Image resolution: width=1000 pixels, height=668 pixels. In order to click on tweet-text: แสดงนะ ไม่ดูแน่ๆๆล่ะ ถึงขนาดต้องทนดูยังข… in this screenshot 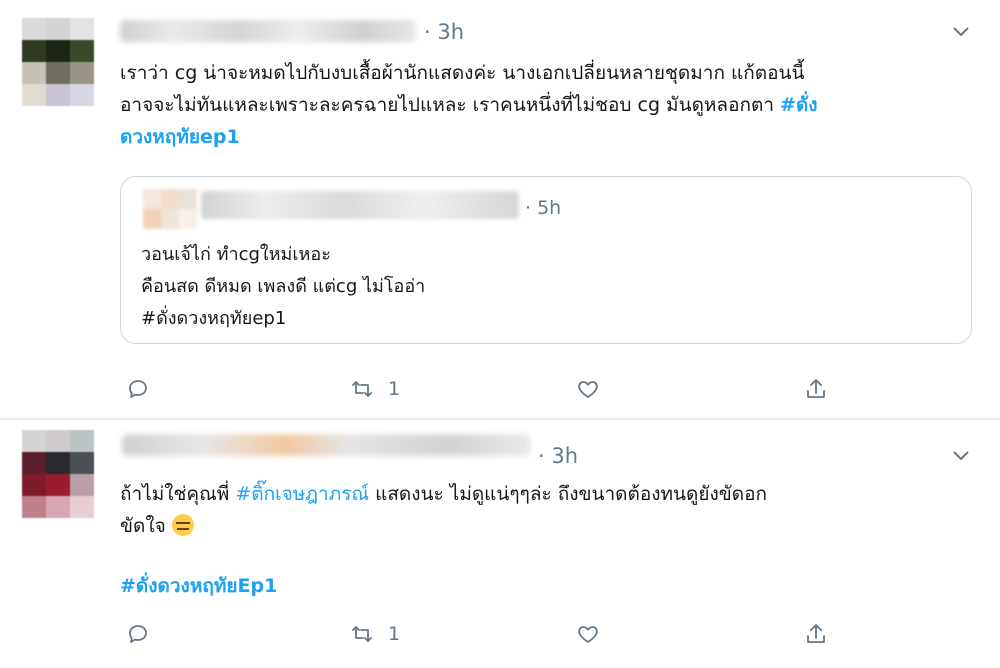, I will do `click(568, 494)`.